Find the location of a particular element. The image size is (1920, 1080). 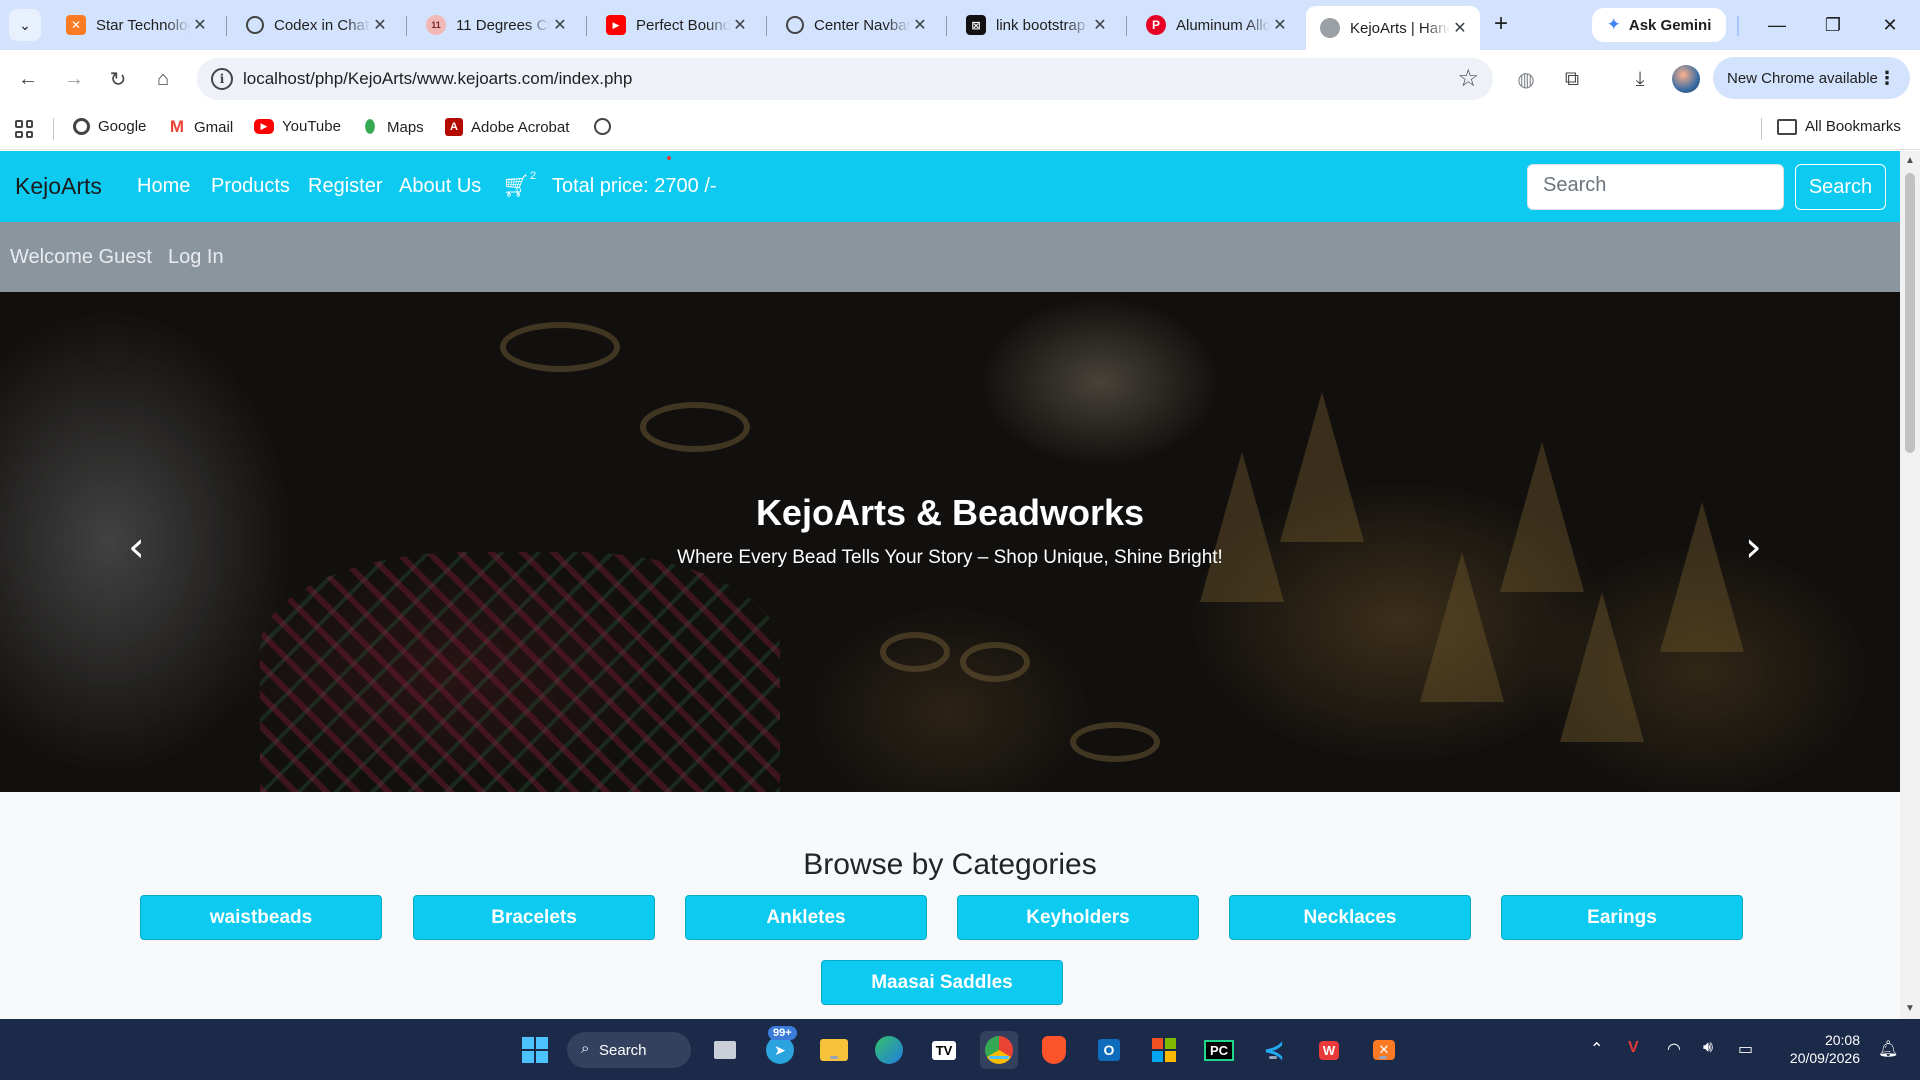

tab-aluminum-alloy: P Aluminum Alloy ✕ is located at coordinates (1216, 25).